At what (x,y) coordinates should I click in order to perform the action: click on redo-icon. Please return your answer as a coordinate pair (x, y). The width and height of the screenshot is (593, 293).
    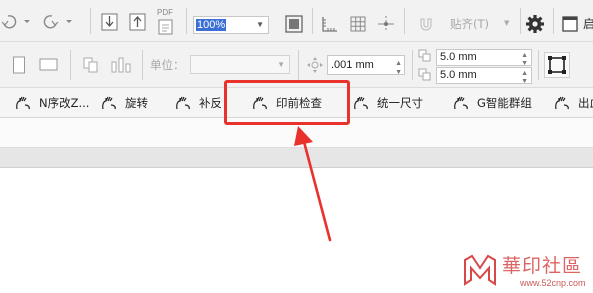
    Looking at the image, I should click on (57, 22).